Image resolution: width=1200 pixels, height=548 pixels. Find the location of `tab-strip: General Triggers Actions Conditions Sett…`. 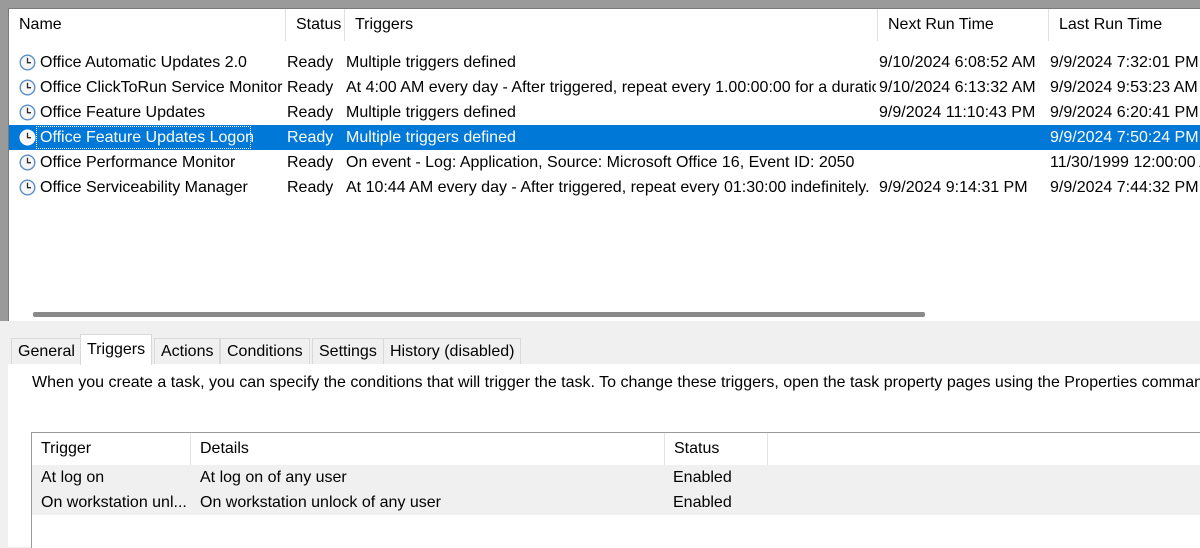

tab-strip: General Triggers Actions Conditions Sett… is located at coordinates (604, 349).